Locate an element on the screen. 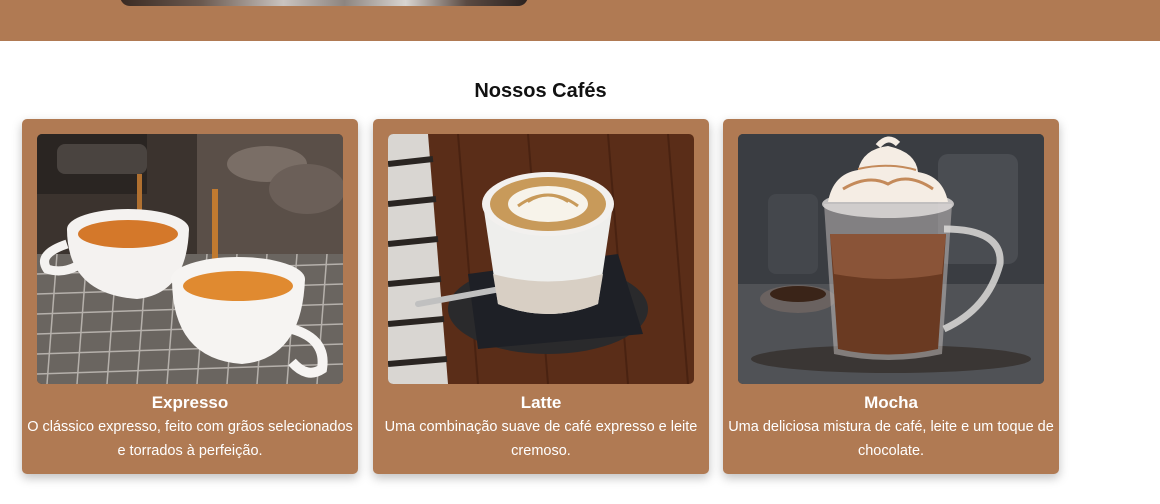 Image resolution: width=1160 pixels, height=504 pixels. hero-image is located at coordinates (324, 3).